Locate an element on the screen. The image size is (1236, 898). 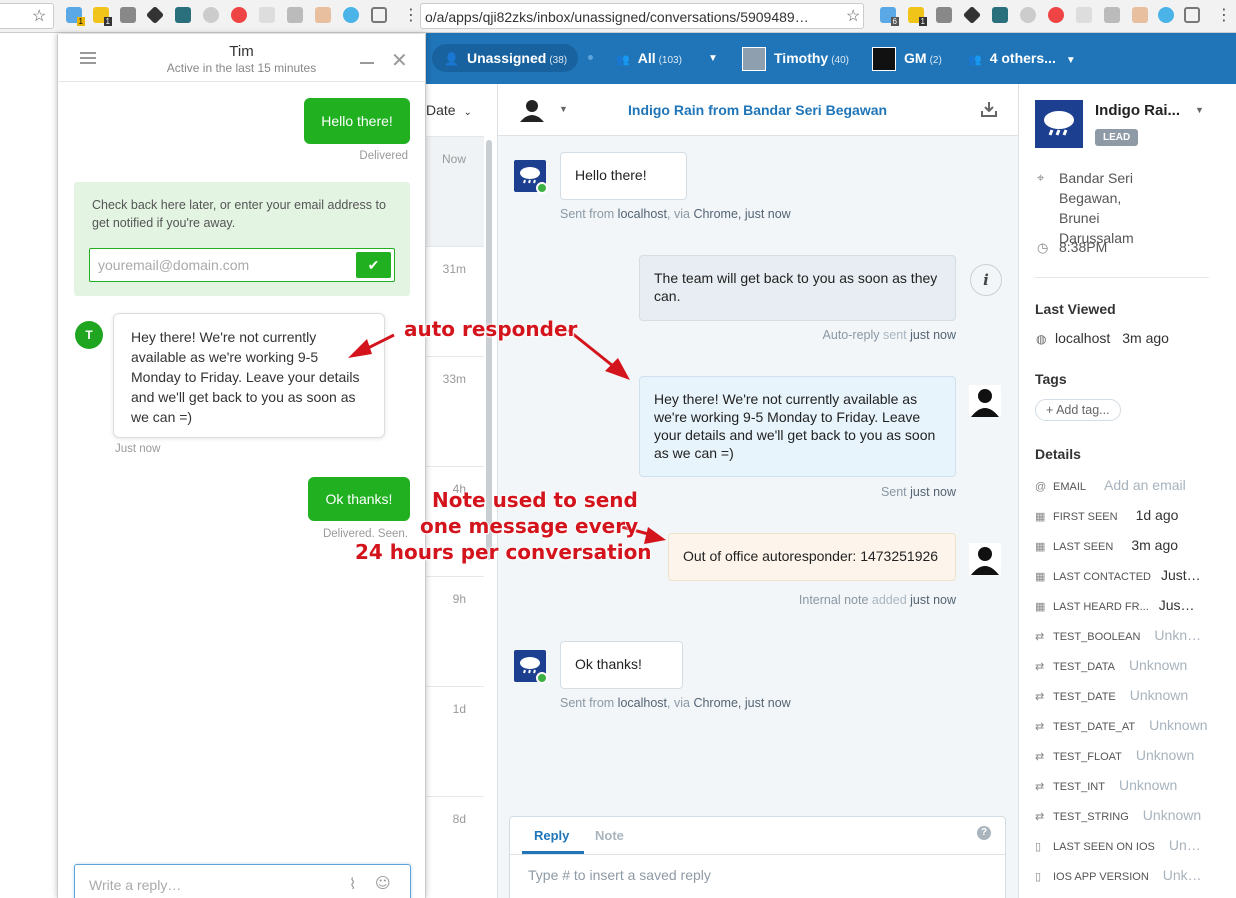
annotation-arrow is located at coordinates (371, 345).